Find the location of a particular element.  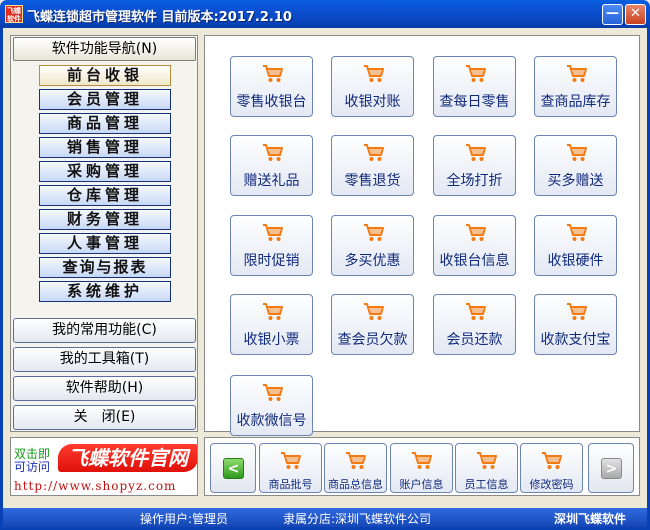

function-tile: 全场打折 is located at coordinates (474, 165).